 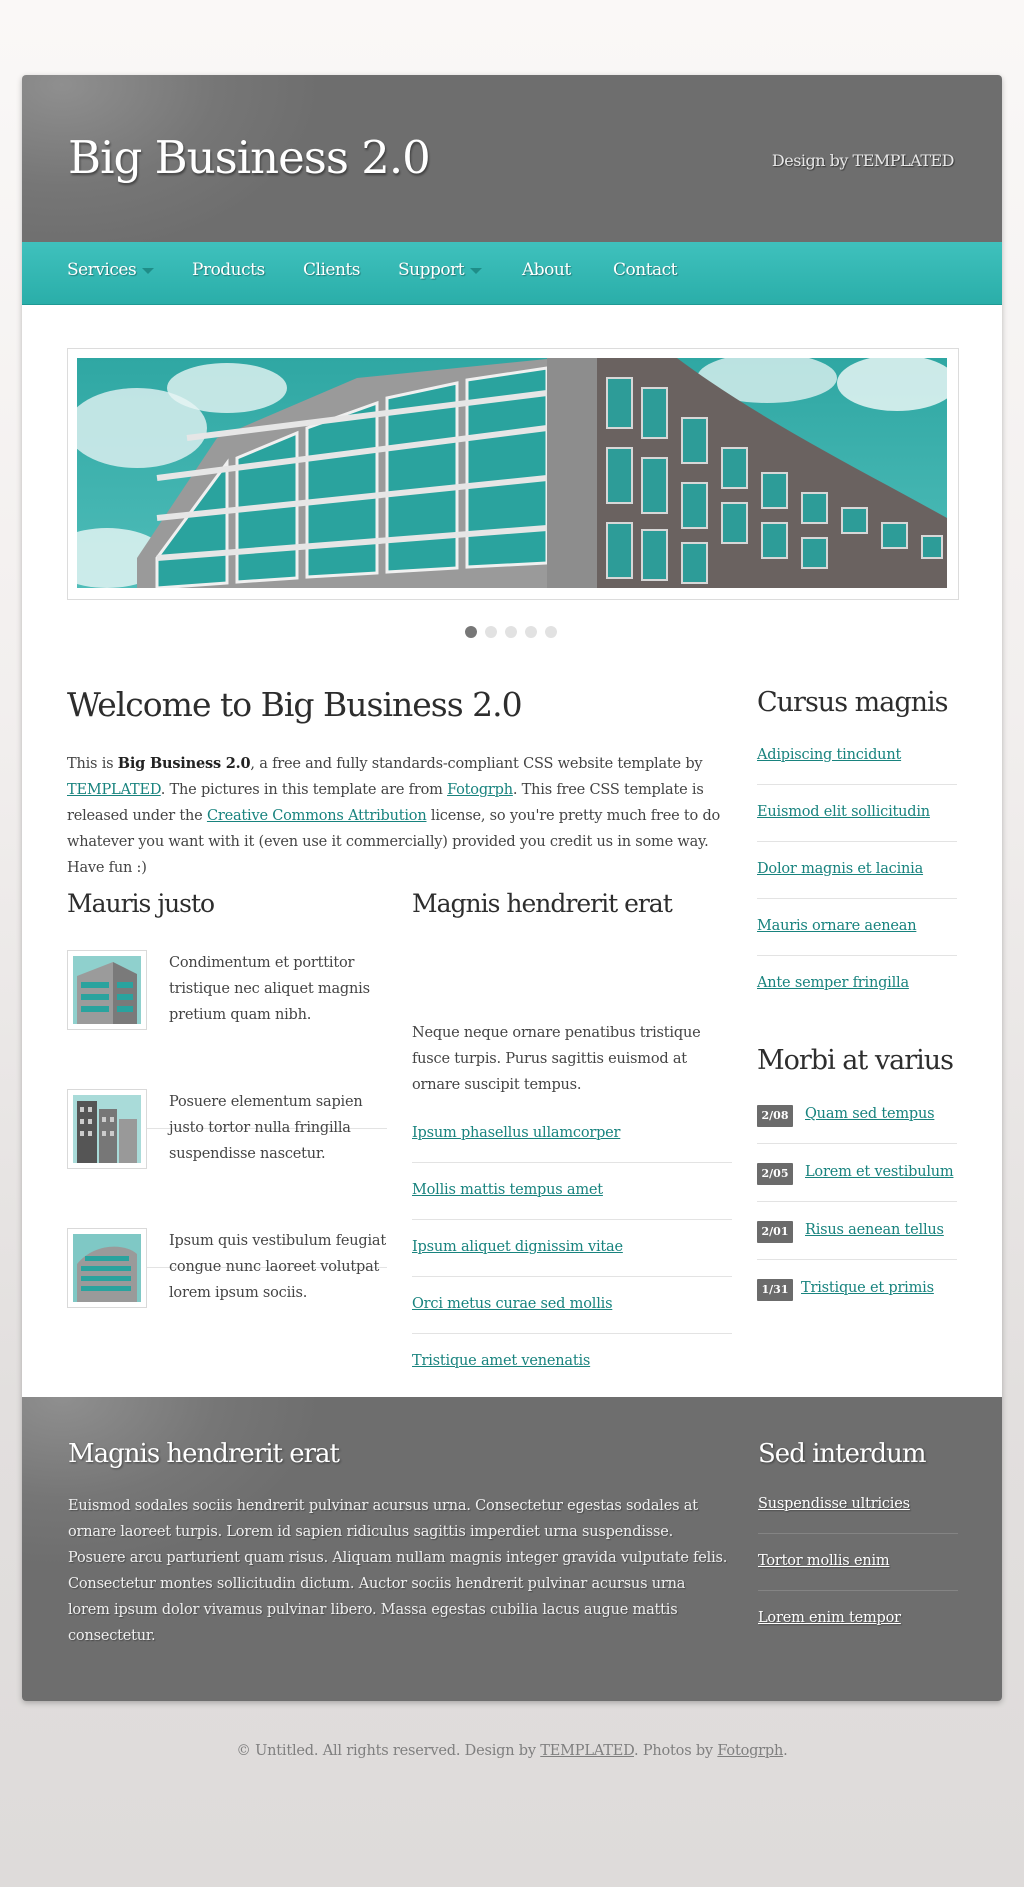 I want to click on morbi-link-1: Quam sed tempus, so click(x=870, y=1114).